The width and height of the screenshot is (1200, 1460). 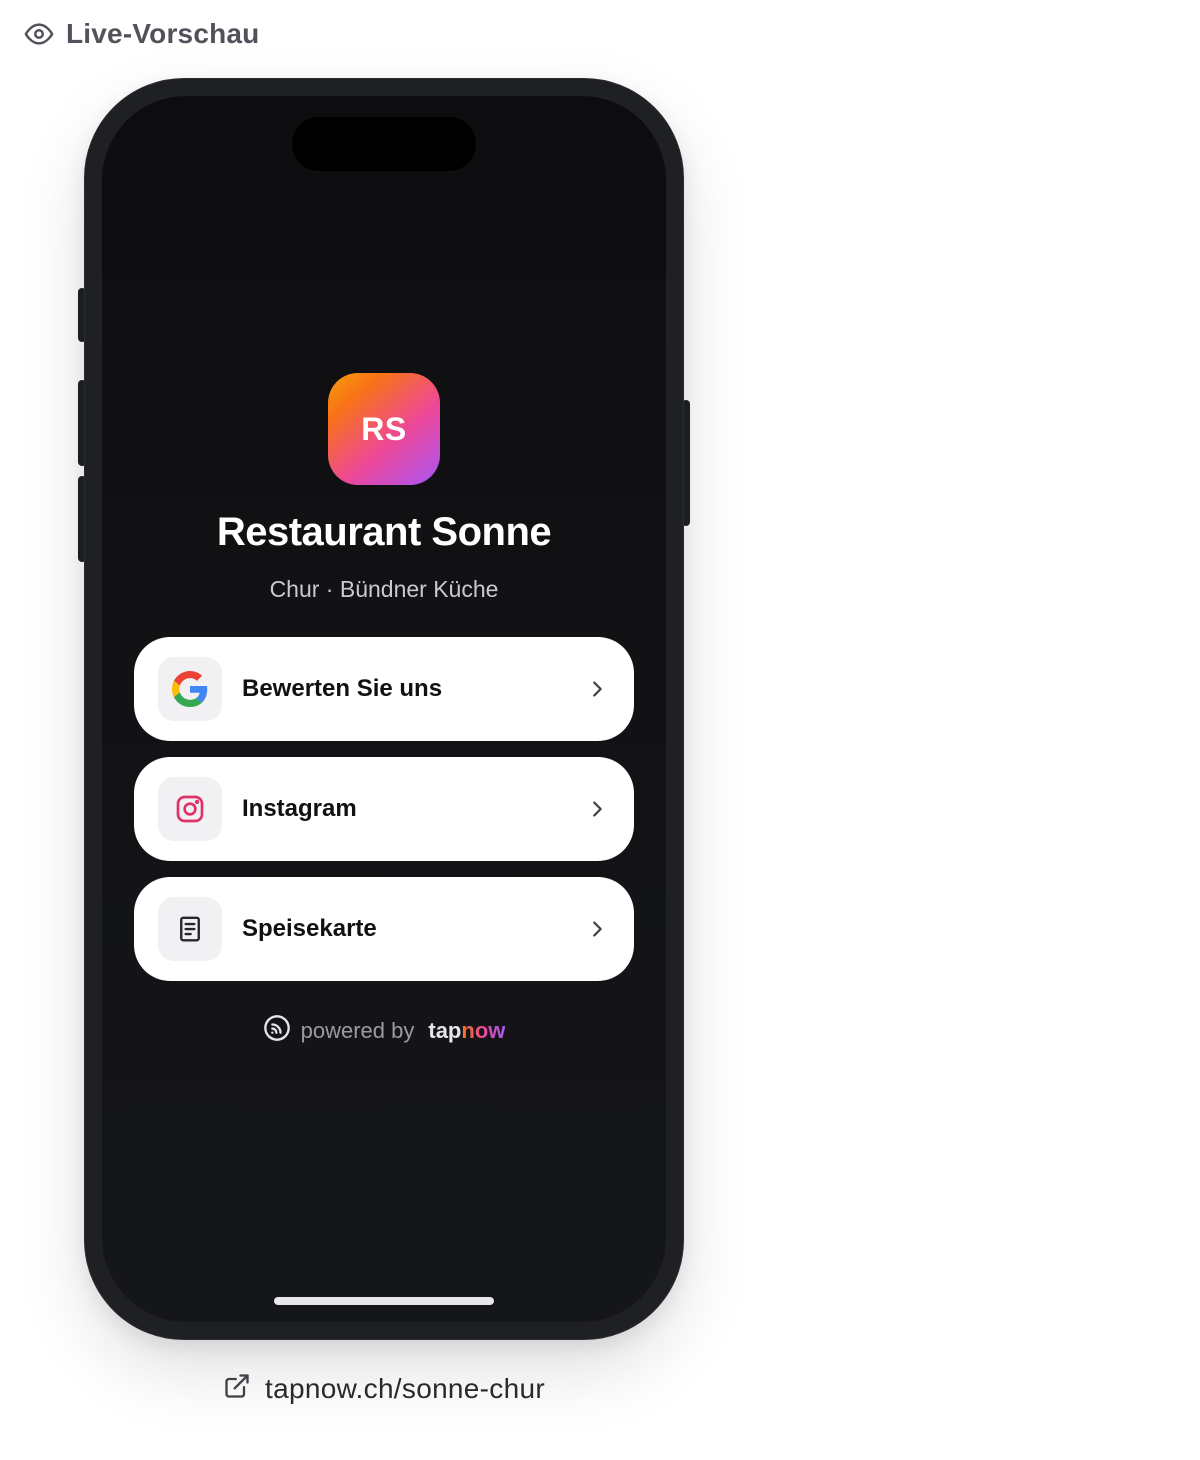 I want to click on powered-by: powered by tapnow, so click(x=384, y=1030).